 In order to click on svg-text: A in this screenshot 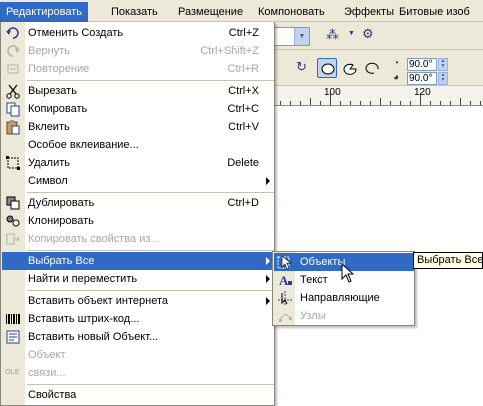, I will do `click(284, 280)`.